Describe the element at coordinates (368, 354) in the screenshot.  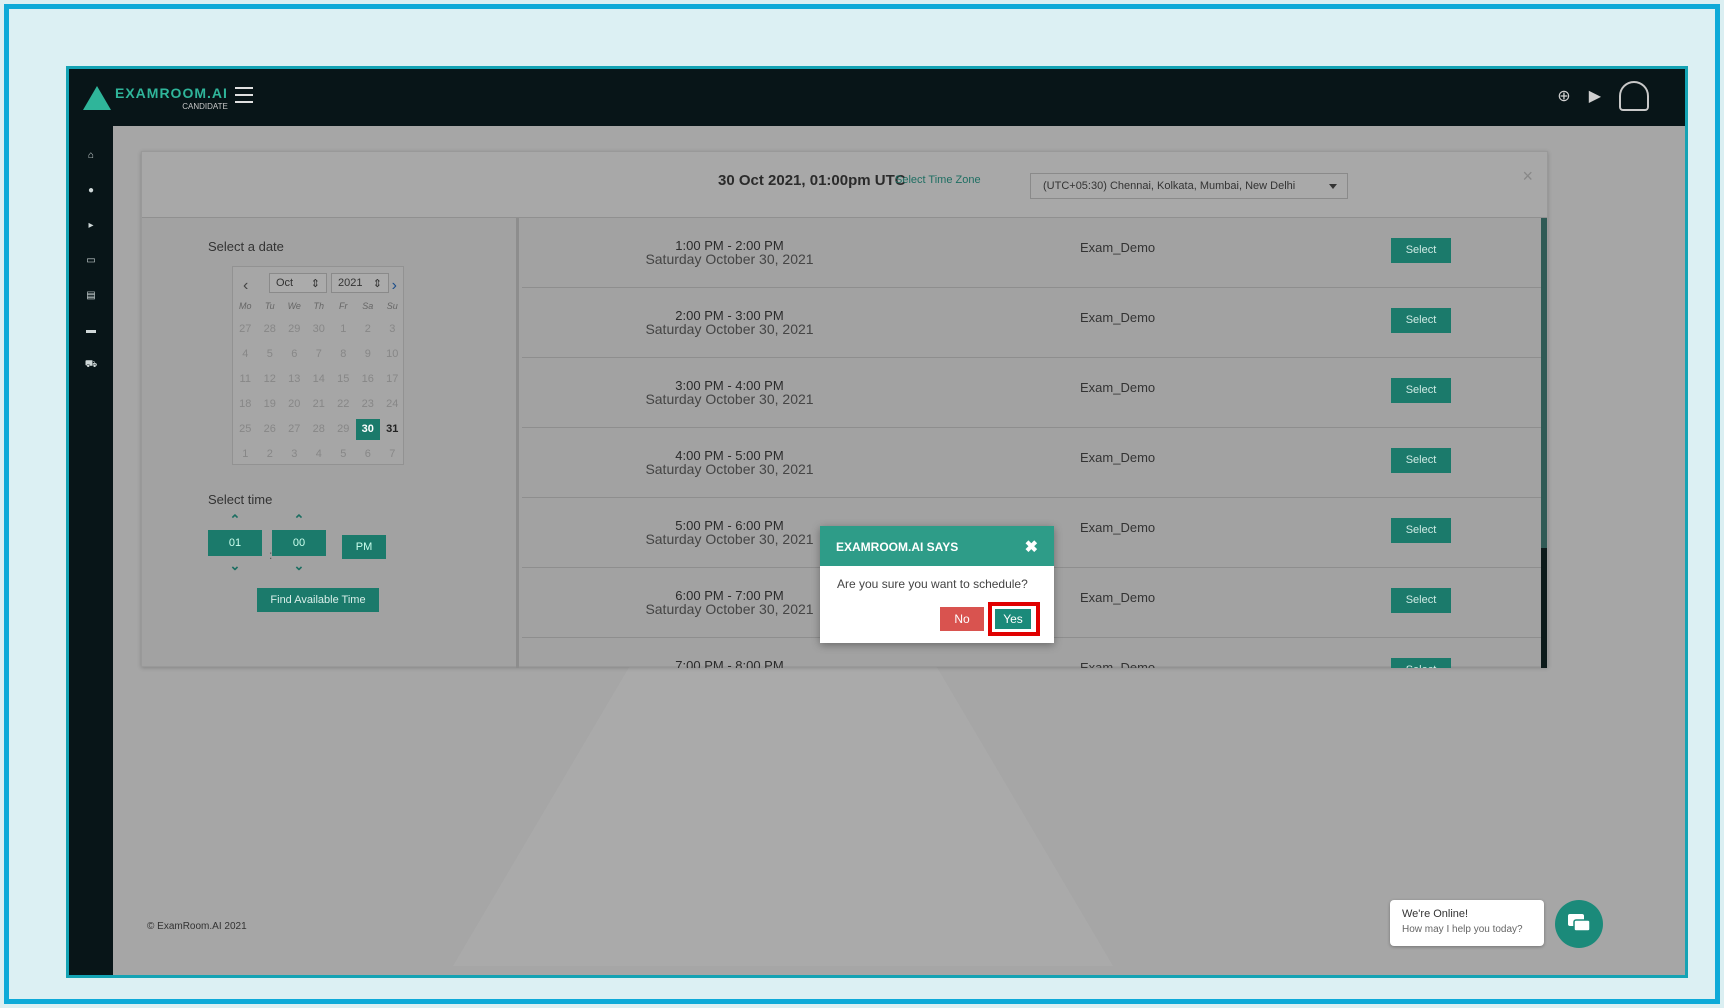
I see `calendar-day: 9` at that location.